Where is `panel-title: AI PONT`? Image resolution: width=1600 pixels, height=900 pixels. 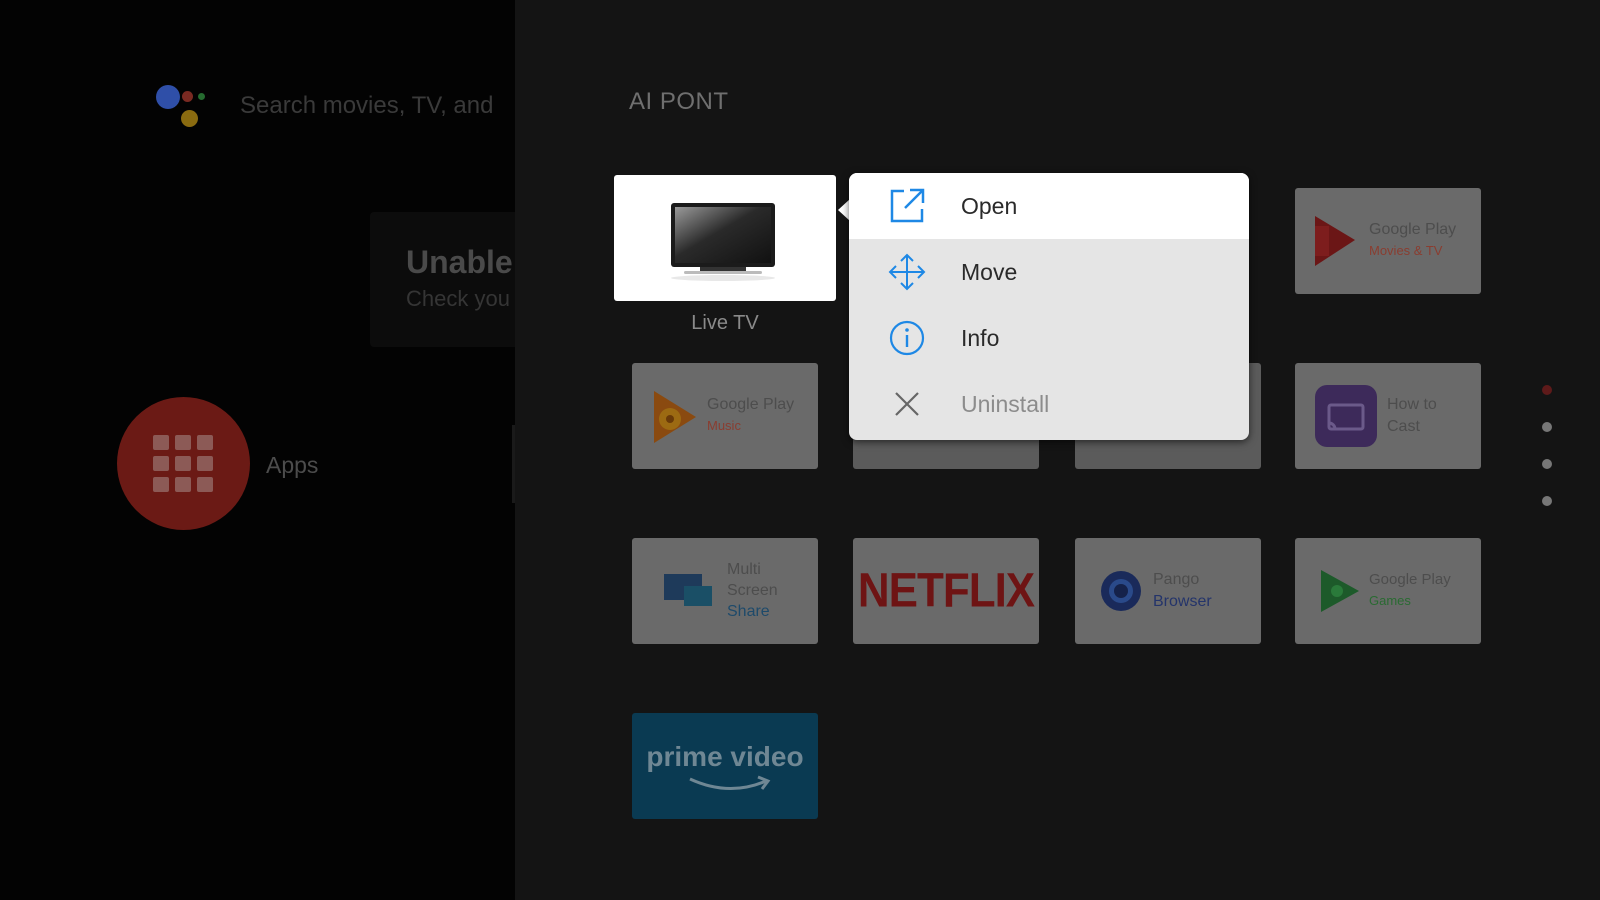 panel-title: AI PONT is located at coordinates (679, 101).